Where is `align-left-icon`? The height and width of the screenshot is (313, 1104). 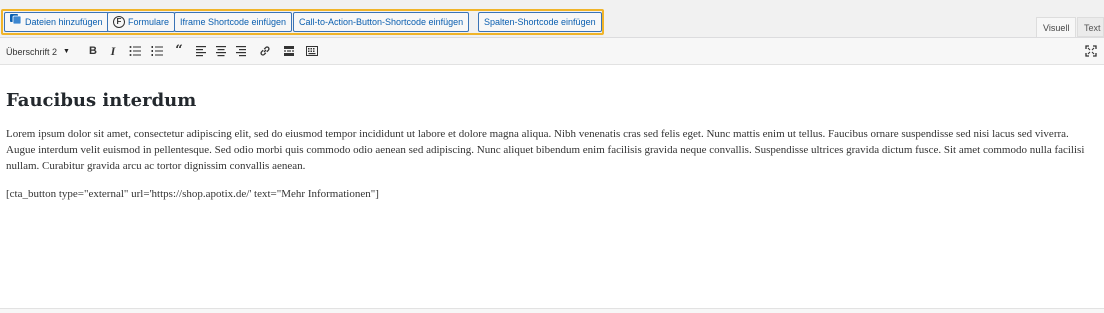
align-left-icon is located at coordinates (201, 51).